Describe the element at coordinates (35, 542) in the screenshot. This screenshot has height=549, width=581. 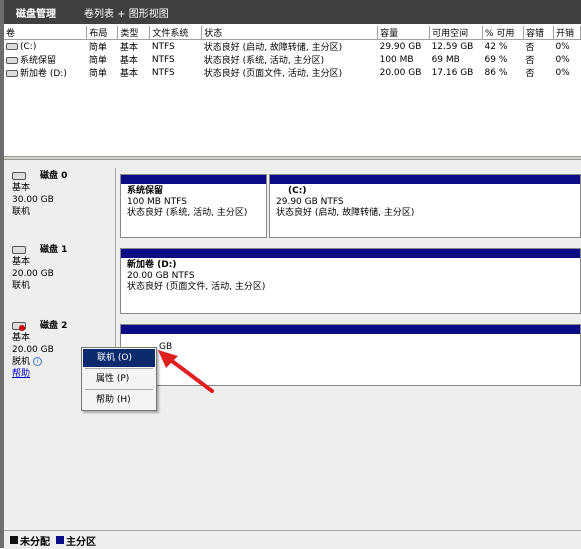
I see `legend-unallocated: 未分配` at that location.